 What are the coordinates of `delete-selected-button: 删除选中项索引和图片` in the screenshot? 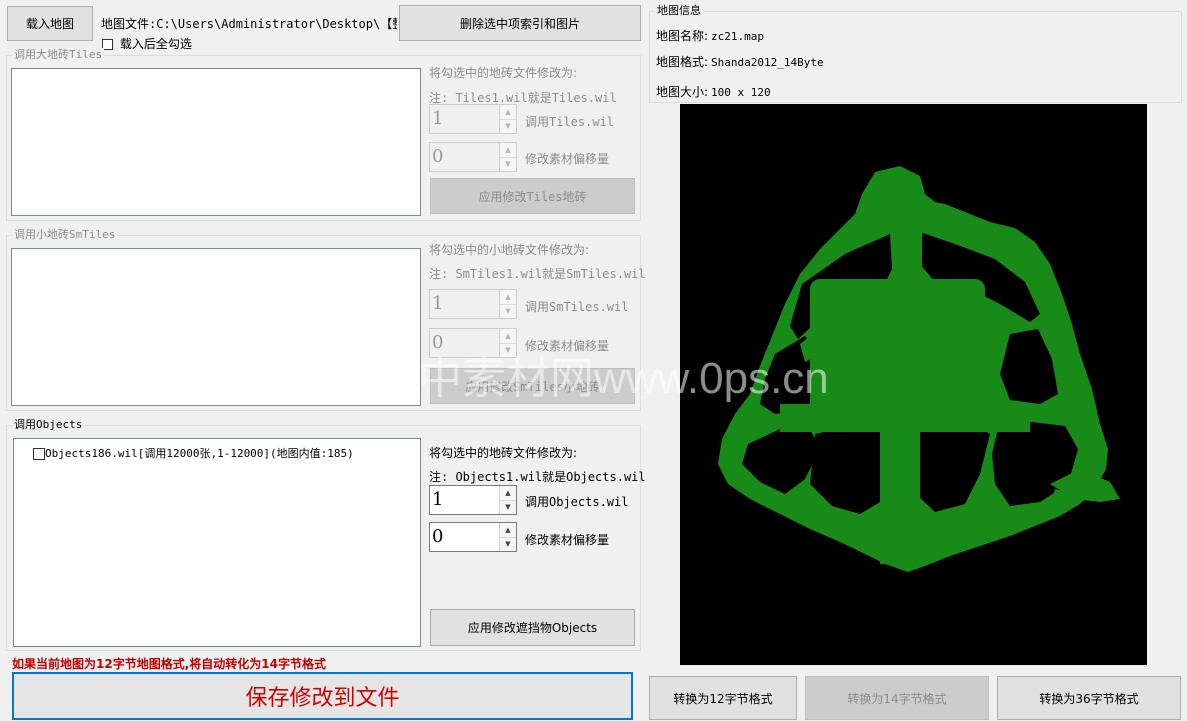 It's located at (520, 23).